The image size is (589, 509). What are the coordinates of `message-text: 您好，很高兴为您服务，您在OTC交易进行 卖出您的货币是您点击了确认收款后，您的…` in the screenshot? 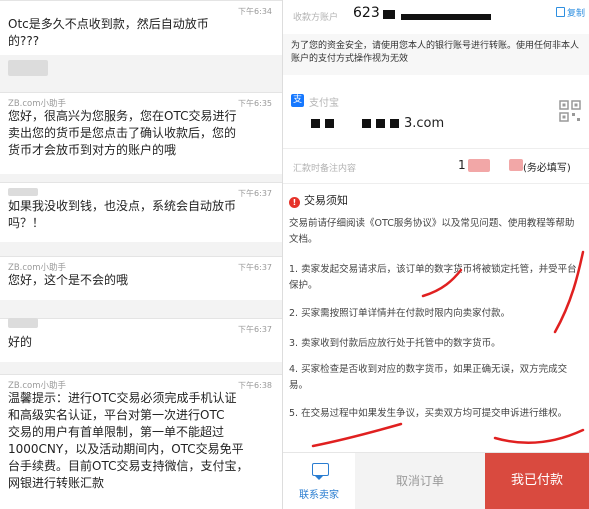 It's located at (122, 133).